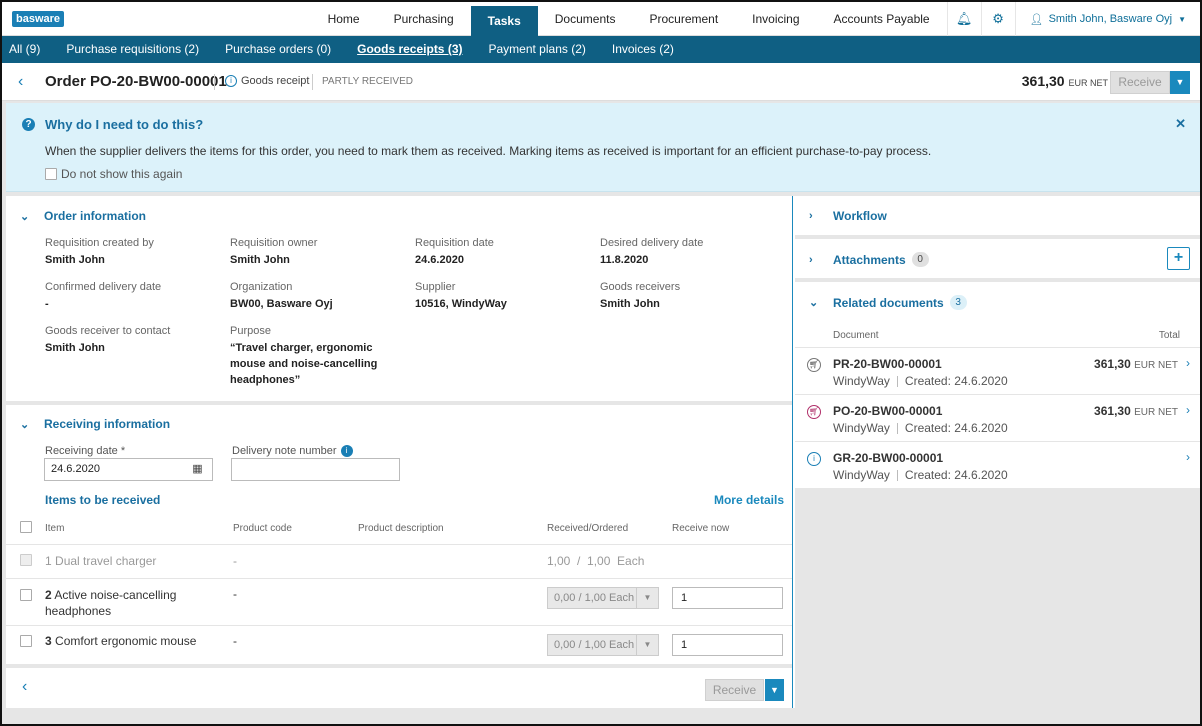 The width and height of the screenshot is (1202, 726). Describe the element at coordinates (1107, 19) in the screenshot. I see `user-menu: 👤︎ Smith John, Basware Oyj ▼` at that location.